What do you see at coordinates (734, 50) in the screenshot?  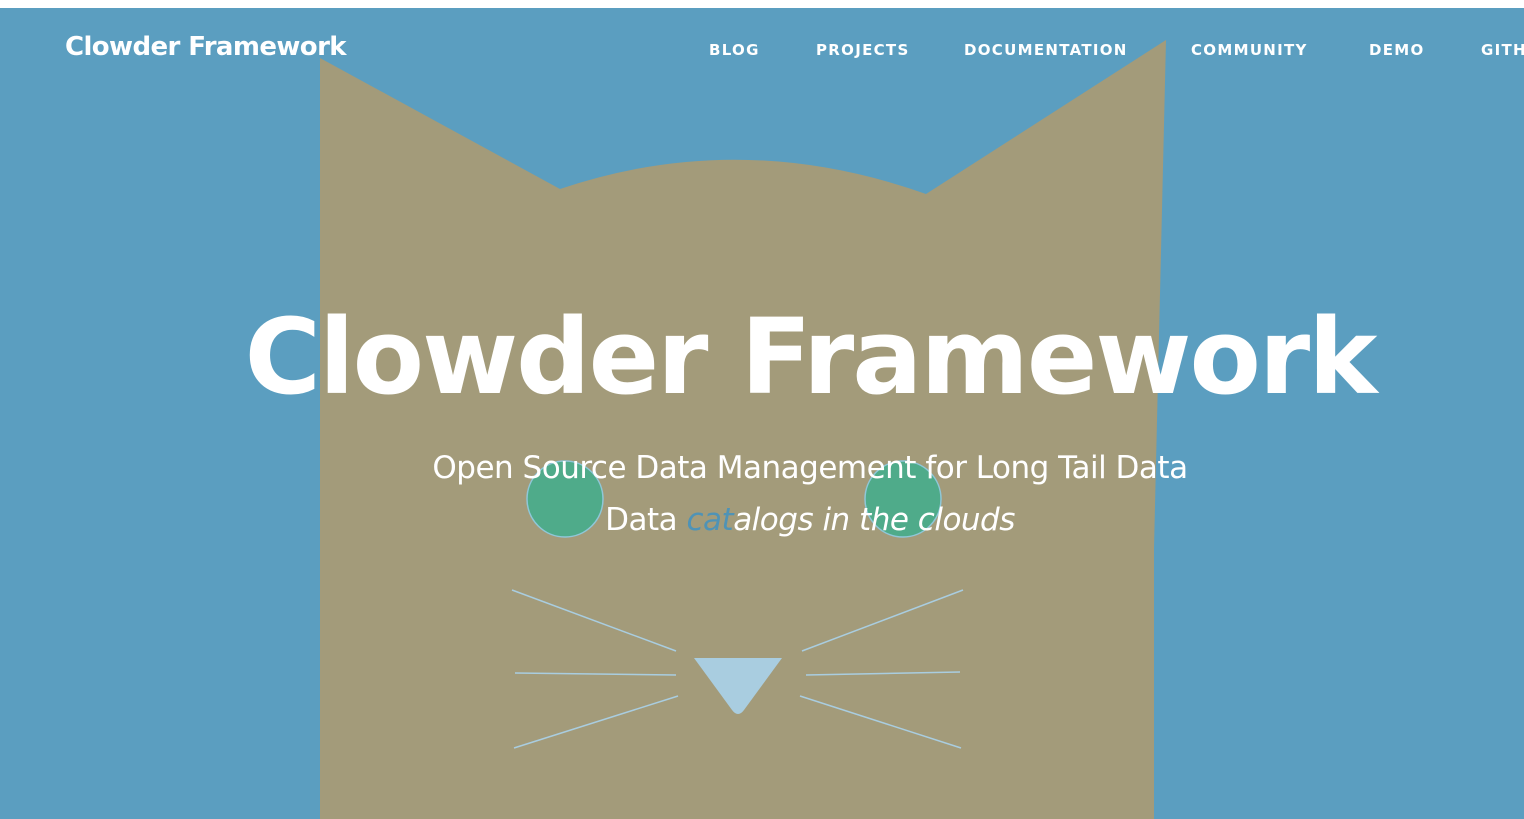 I see `nav-link-blog: BLOG` at bounding box center [734, 50].